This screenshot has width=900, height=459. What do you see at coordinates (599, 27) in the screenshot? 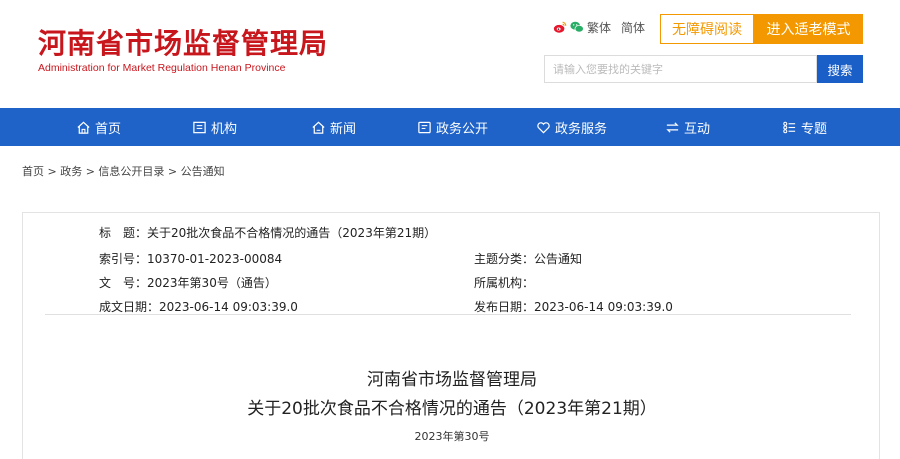
I see `traditional-link: 繁体` at bounding box center [599, 27].